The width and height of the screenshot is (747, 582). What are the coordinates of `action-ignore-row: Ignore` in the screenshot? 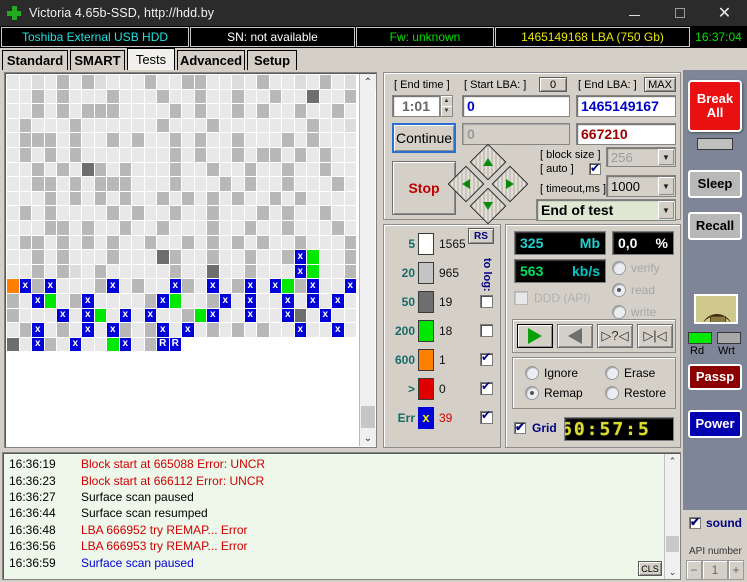 It's located at (551, 373).